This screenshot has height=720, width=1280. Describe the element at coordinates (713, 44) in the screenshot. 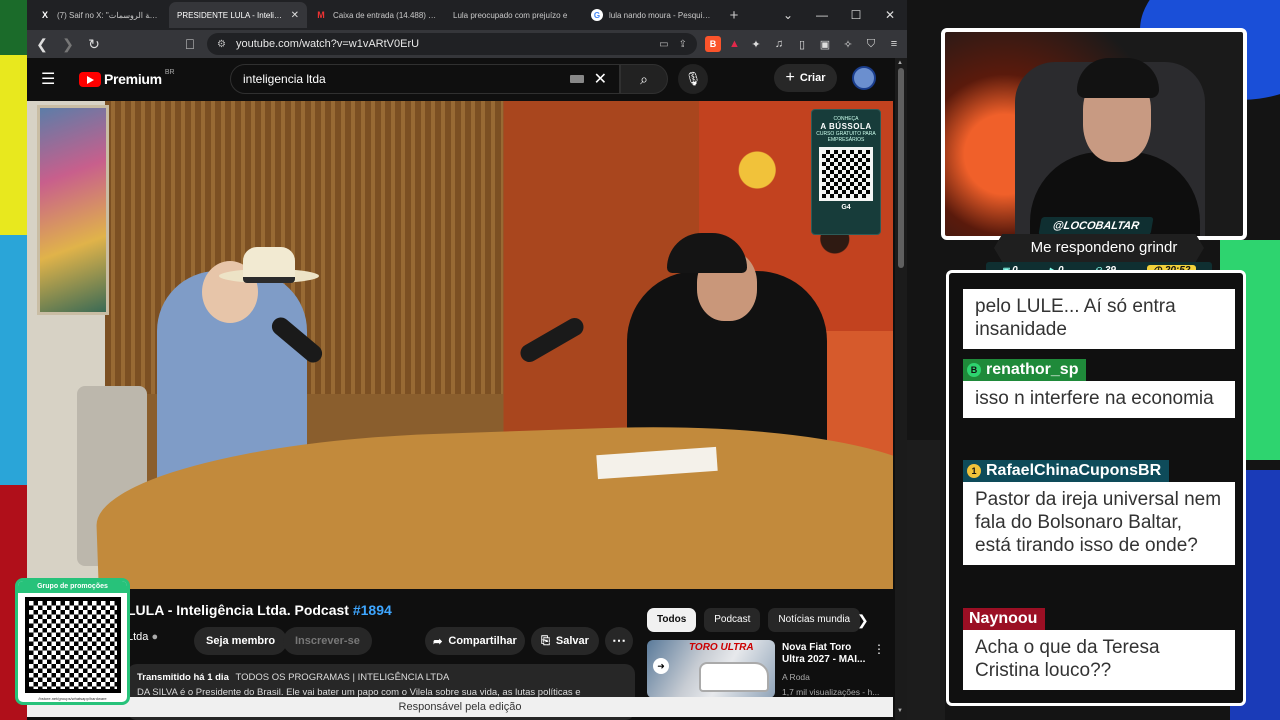

I see `brave-shields-icon: B` at that location.